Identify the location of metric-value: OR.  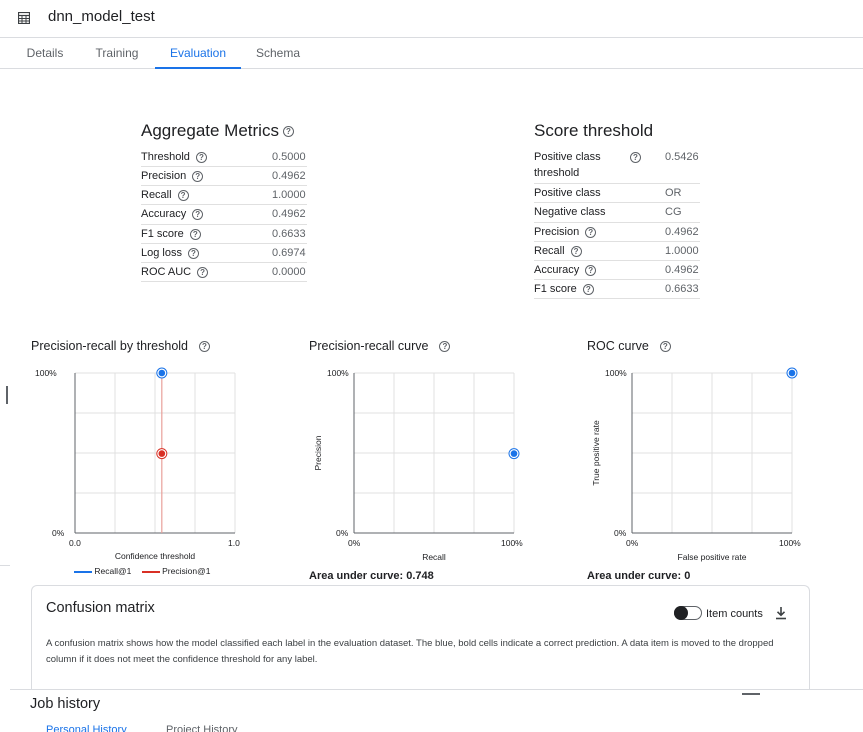
(673, 193).